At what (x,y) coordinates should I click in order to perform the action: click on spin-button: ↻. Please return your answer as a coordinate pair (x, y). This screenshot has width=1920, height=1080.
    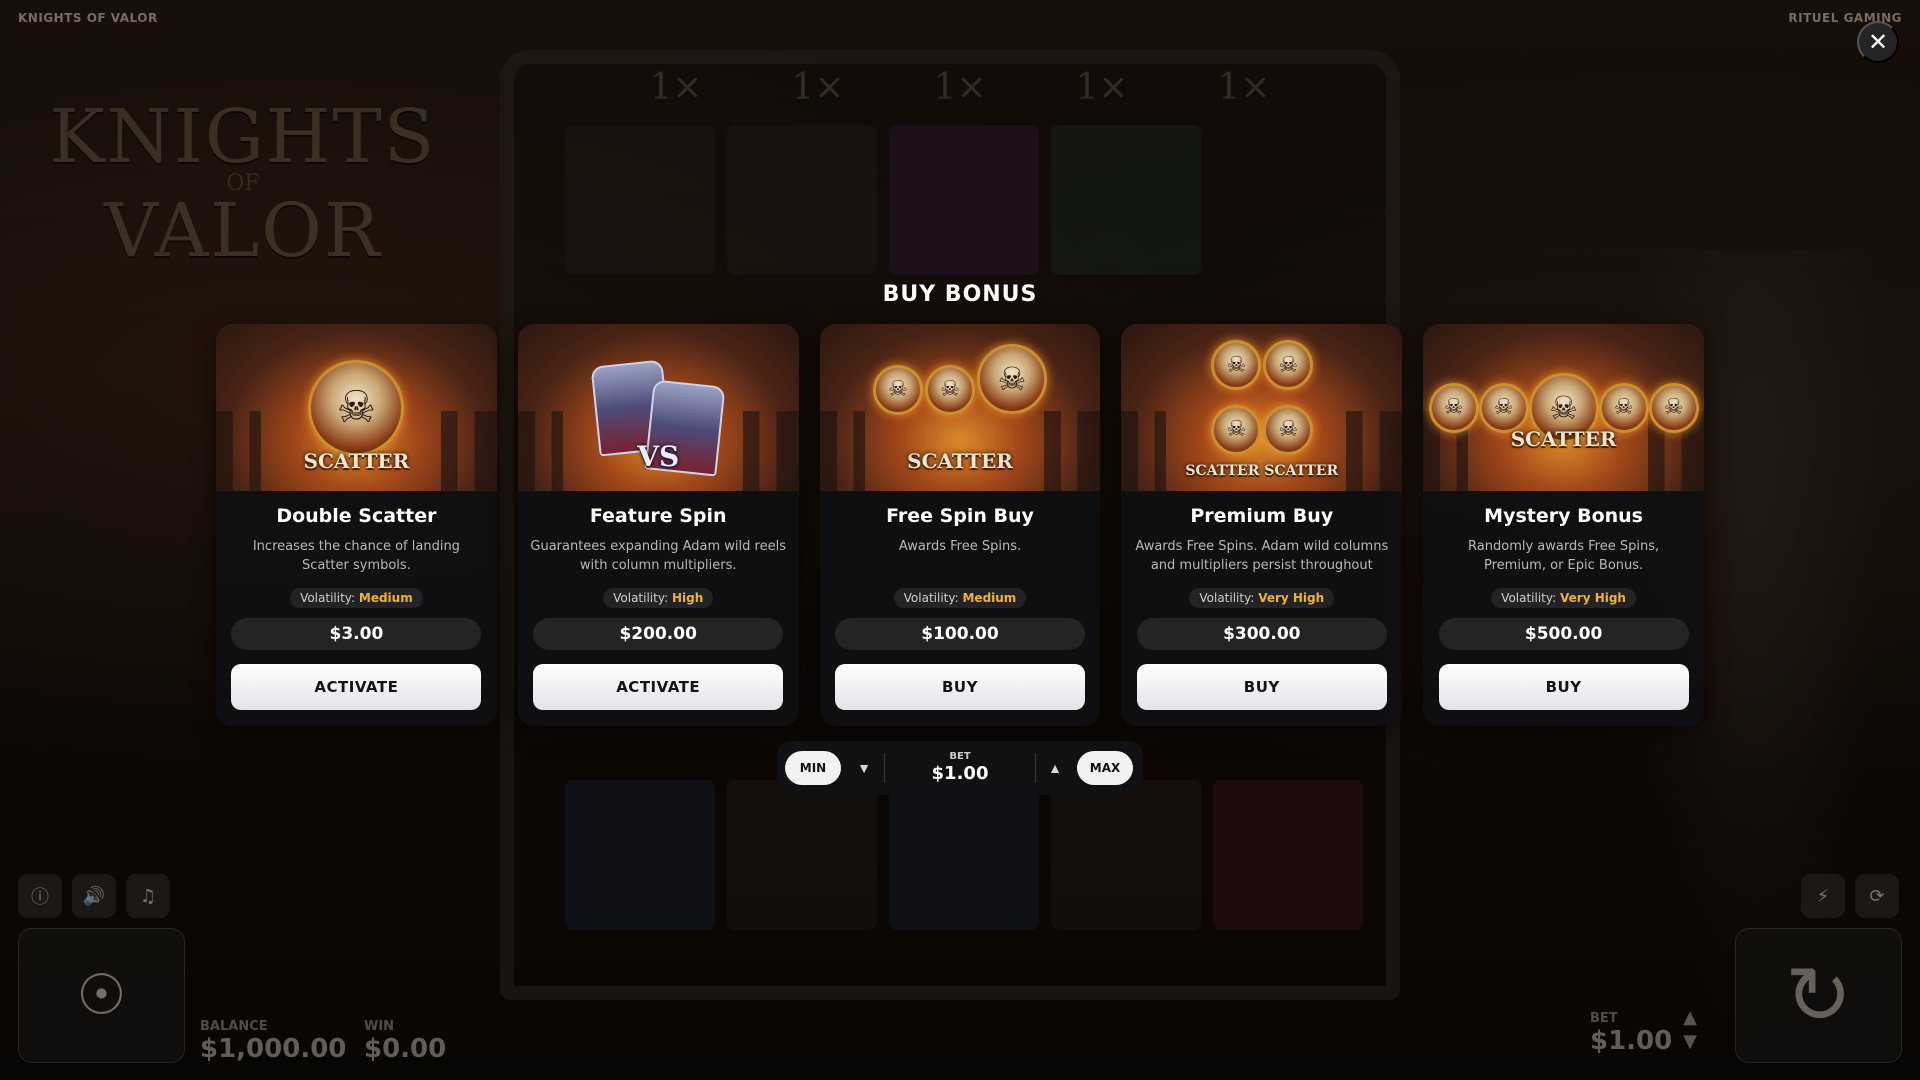
    Looking at the image, I should click on (1818, 995).